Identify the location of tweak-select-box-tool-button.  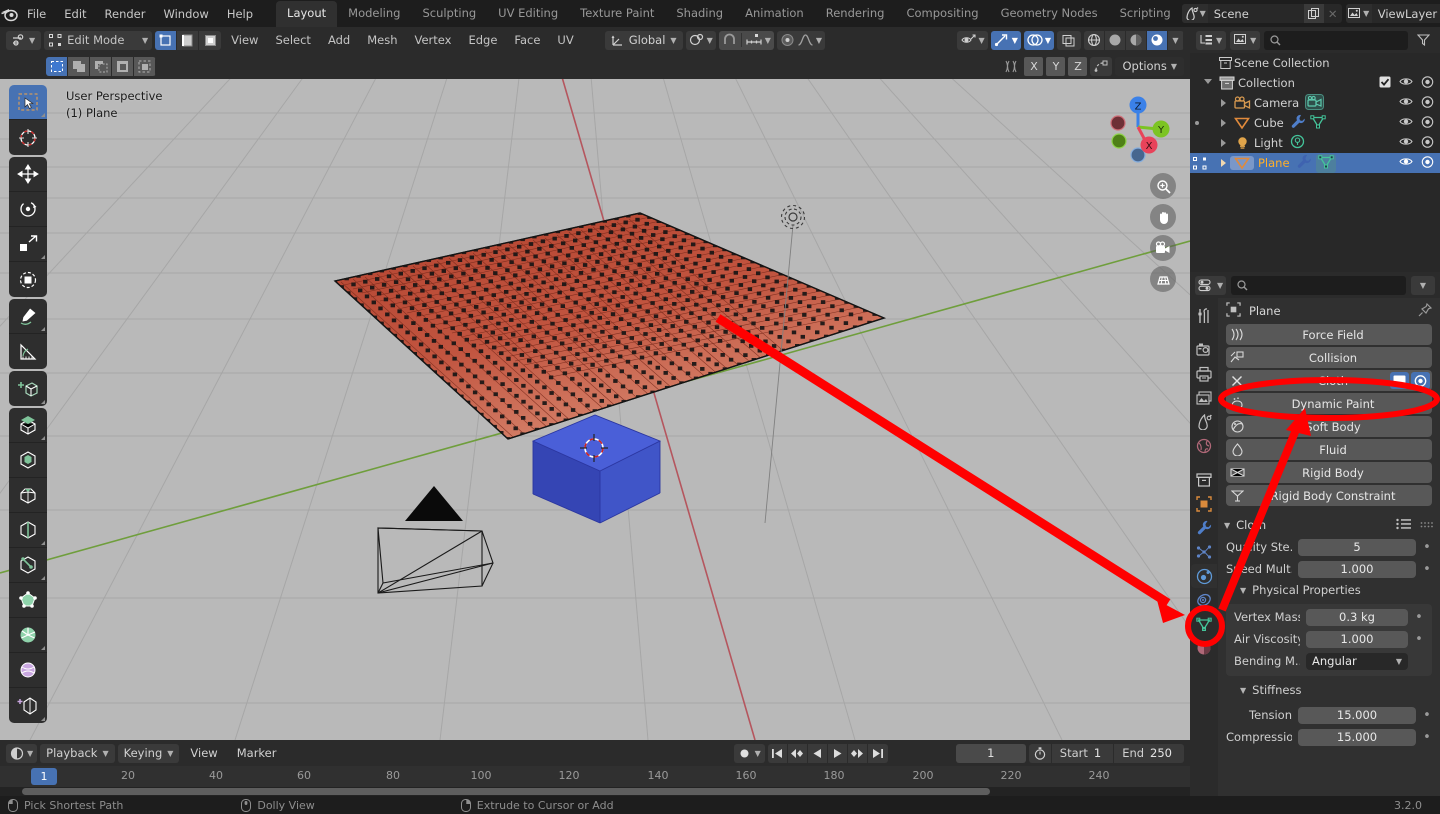
(28, 102).